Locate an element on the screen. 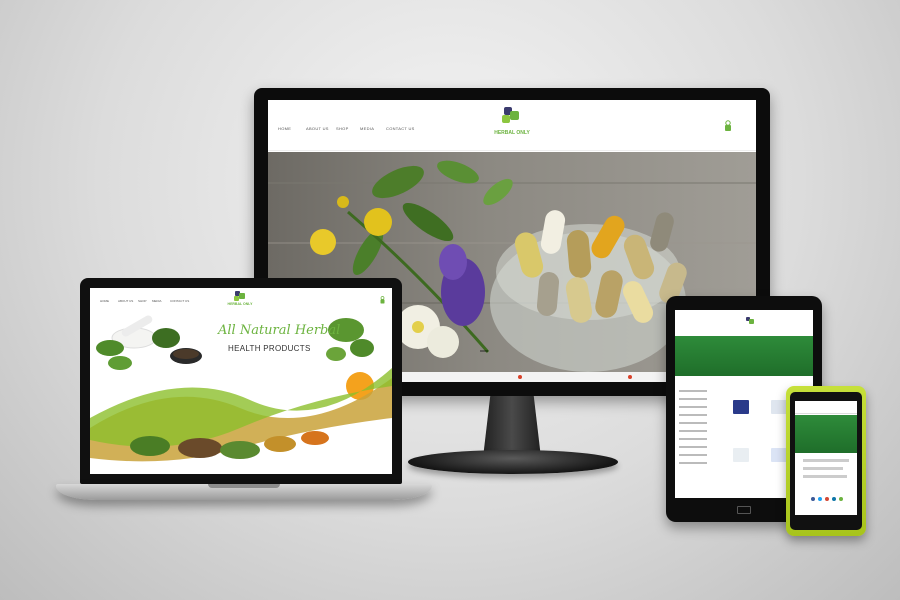  google-plus-icon is located at coordinates (827, 499).